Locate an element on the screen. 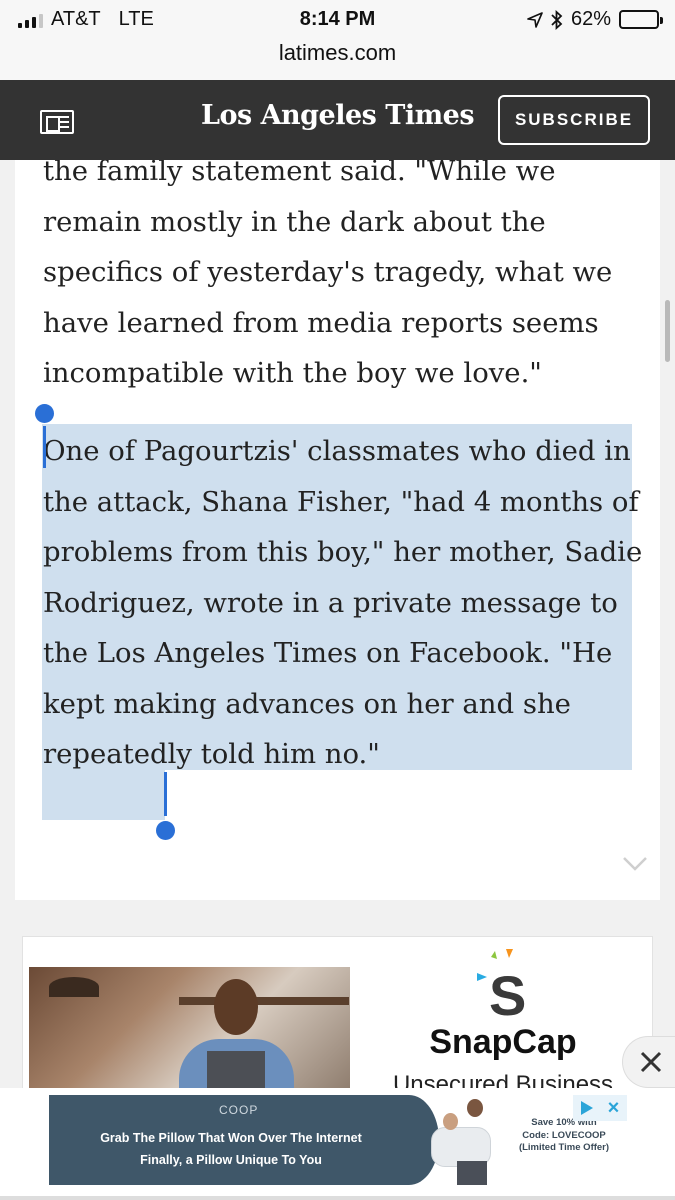 This screenshot has width=675, height=1200. adchoices-icon is located at coordinates (586, 1108).